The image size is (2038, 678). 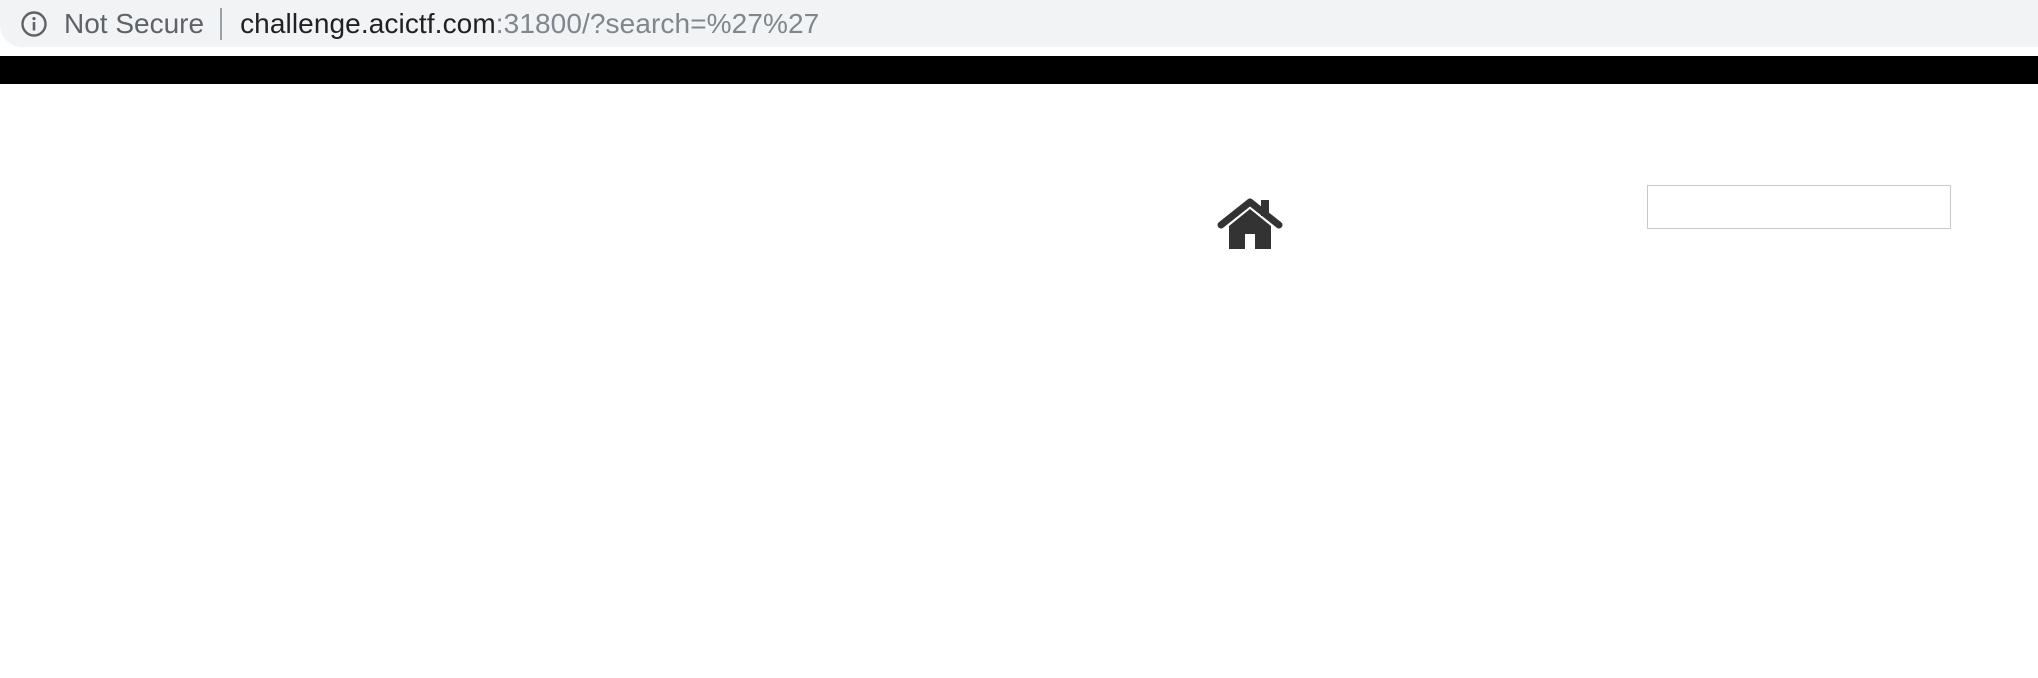 What do you see at coordinates (1019, 70) in the screenshot?
I see `page-top-bar` at bounding box center [1019, 70].